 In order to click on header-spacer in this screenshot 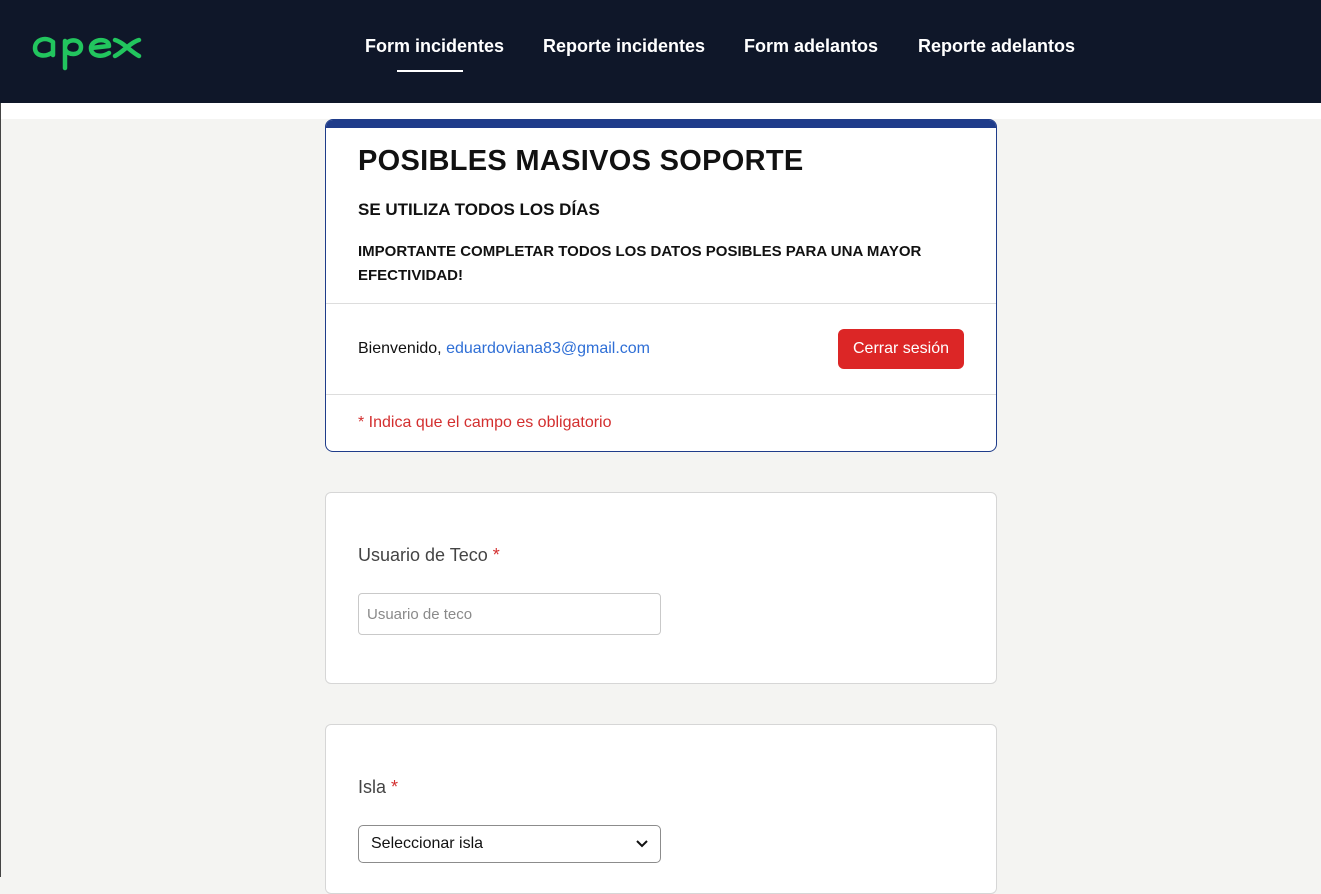, I will do `click(660, 111)`.